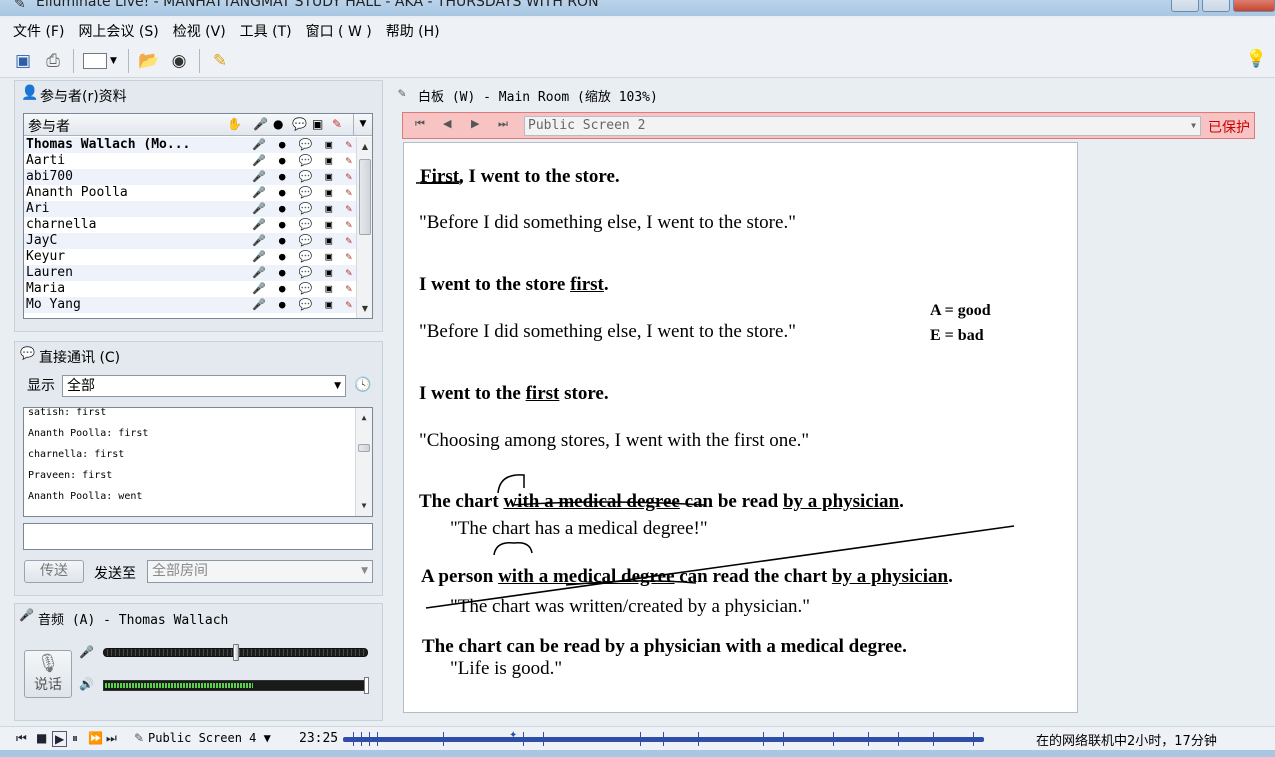 The image size is (1275, 757). I want to click on skip-start-icon: ⏮, so click(21, 738).